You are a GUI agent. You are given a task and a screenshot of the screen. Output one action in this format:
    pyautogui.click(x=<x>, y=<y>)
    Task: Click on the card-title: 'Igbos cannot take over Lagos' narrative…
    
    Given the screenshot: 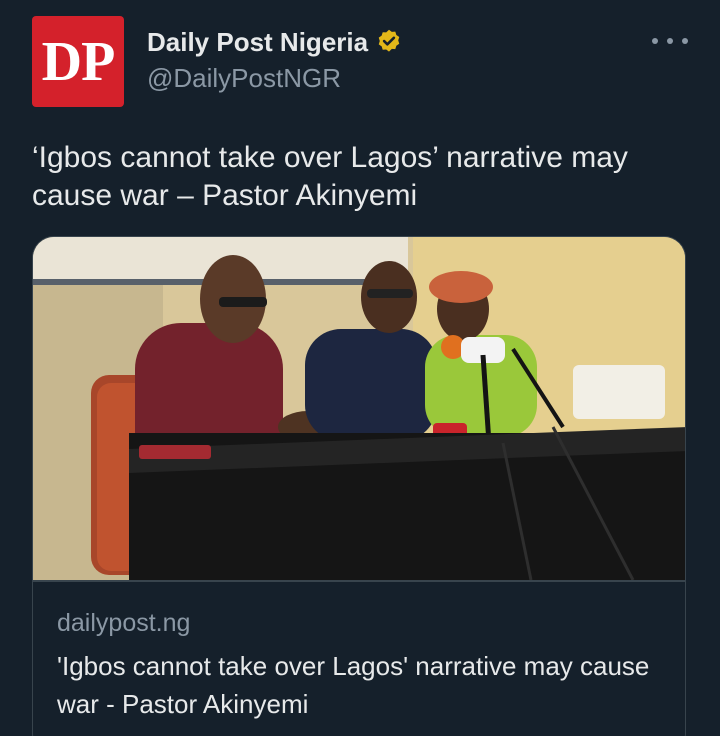 What is the action you would take?
    pyautogui.click(x=353, y=685)
    